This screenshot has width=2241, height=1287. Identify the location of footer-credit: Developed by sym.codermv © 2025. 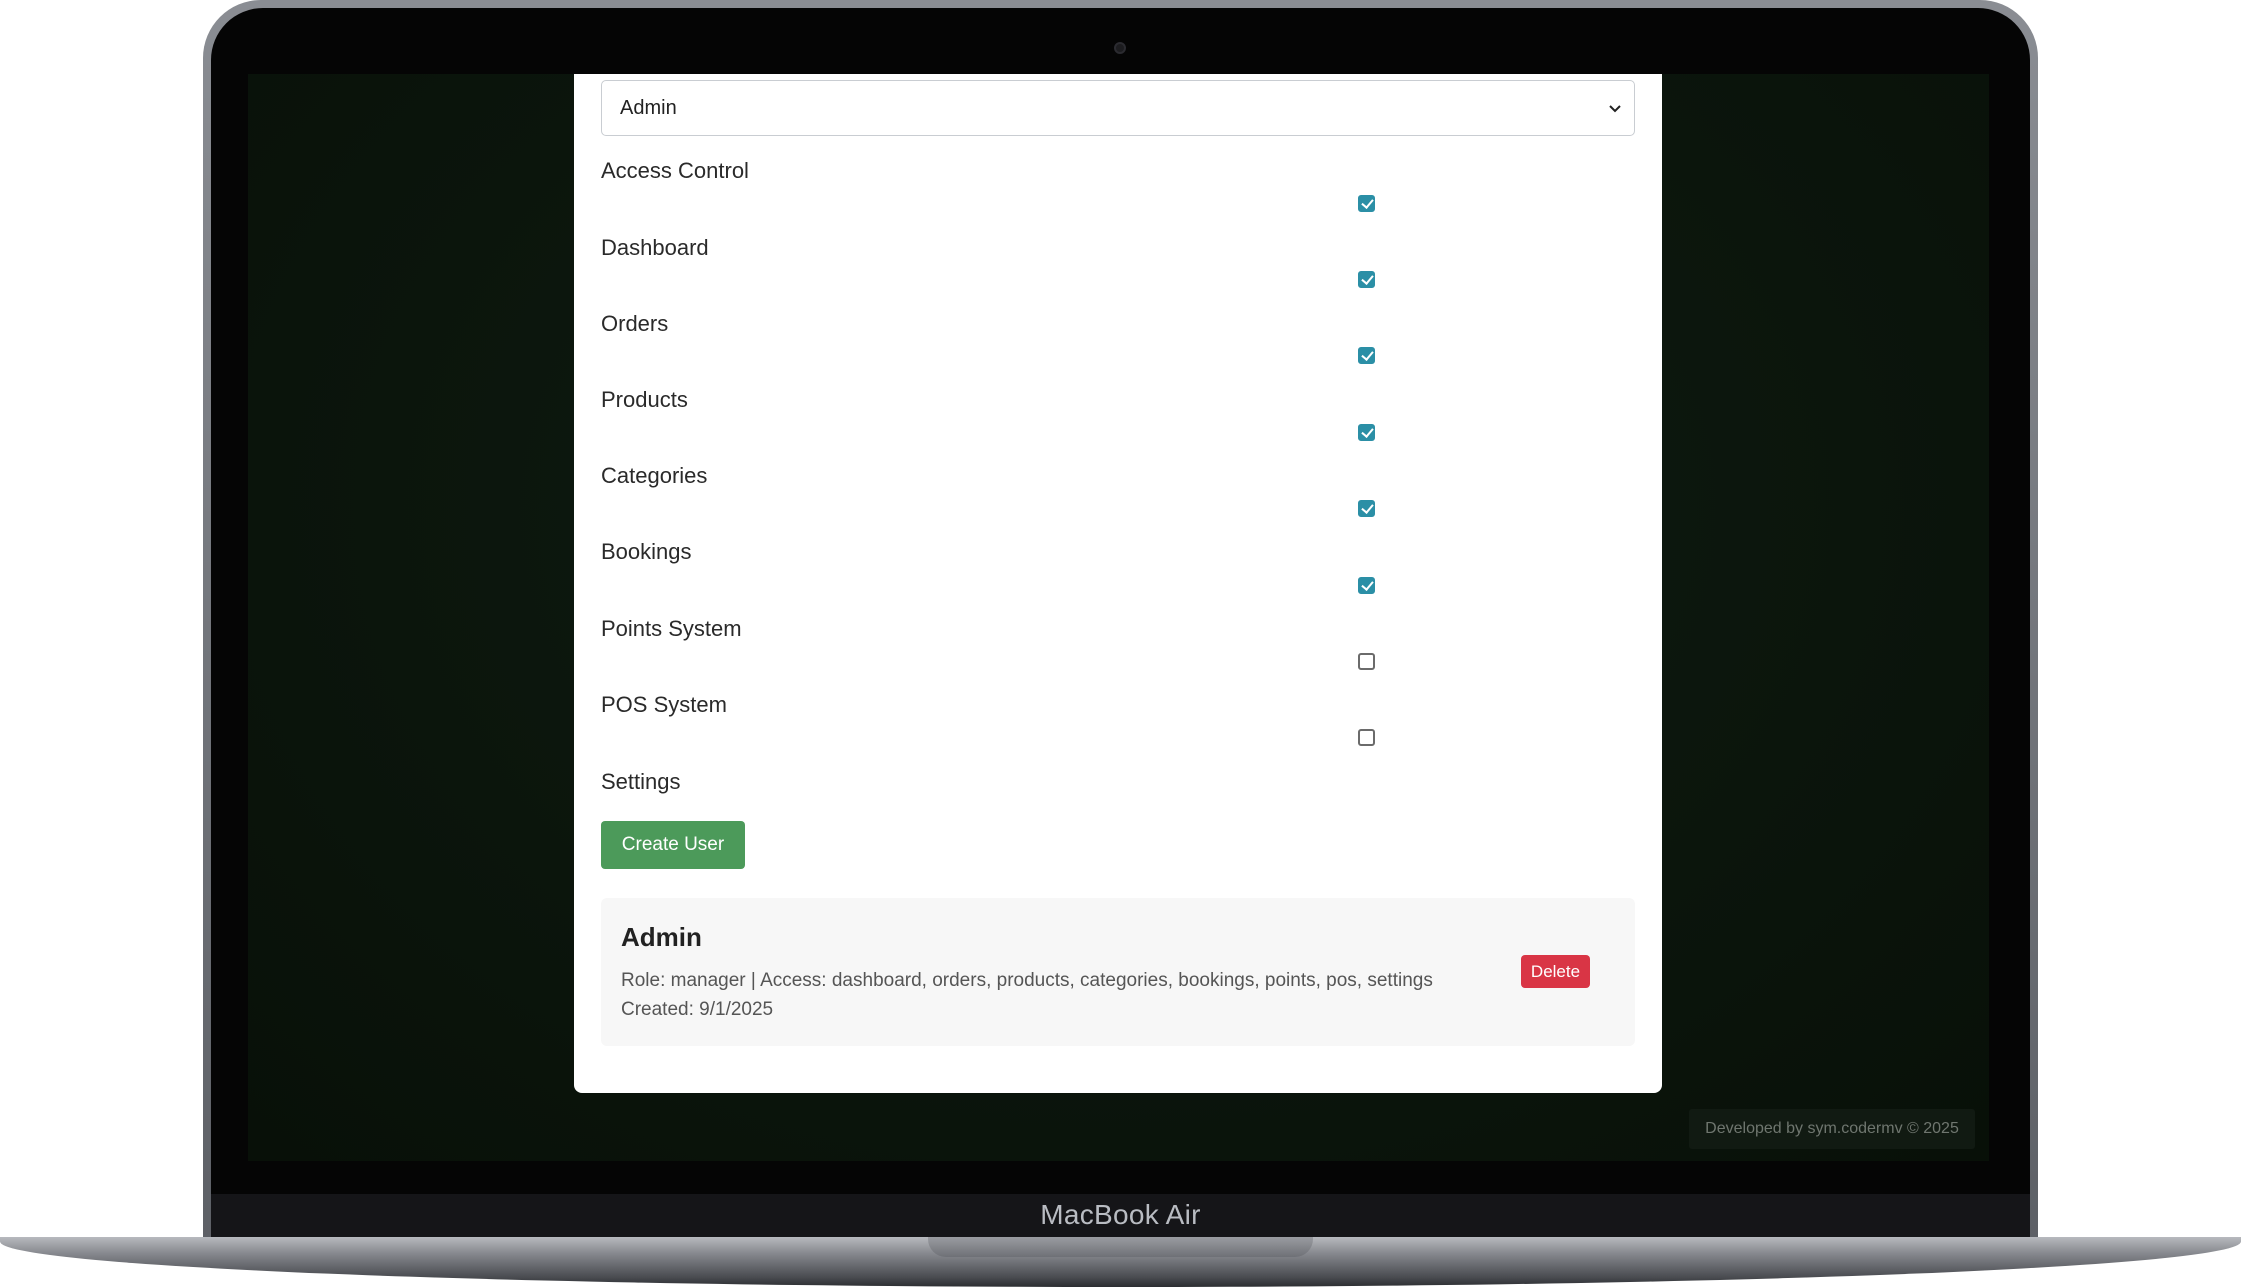
(1832, 1129).